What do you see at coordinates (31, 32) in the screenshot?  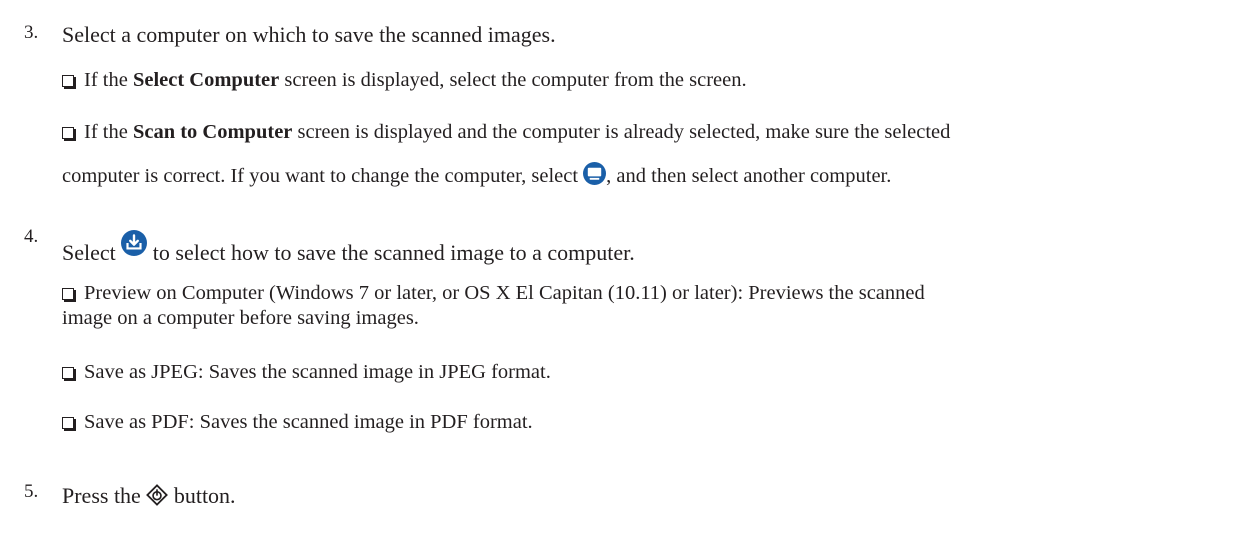 I see `step-number: 3.` at bounding box center [31, 32].